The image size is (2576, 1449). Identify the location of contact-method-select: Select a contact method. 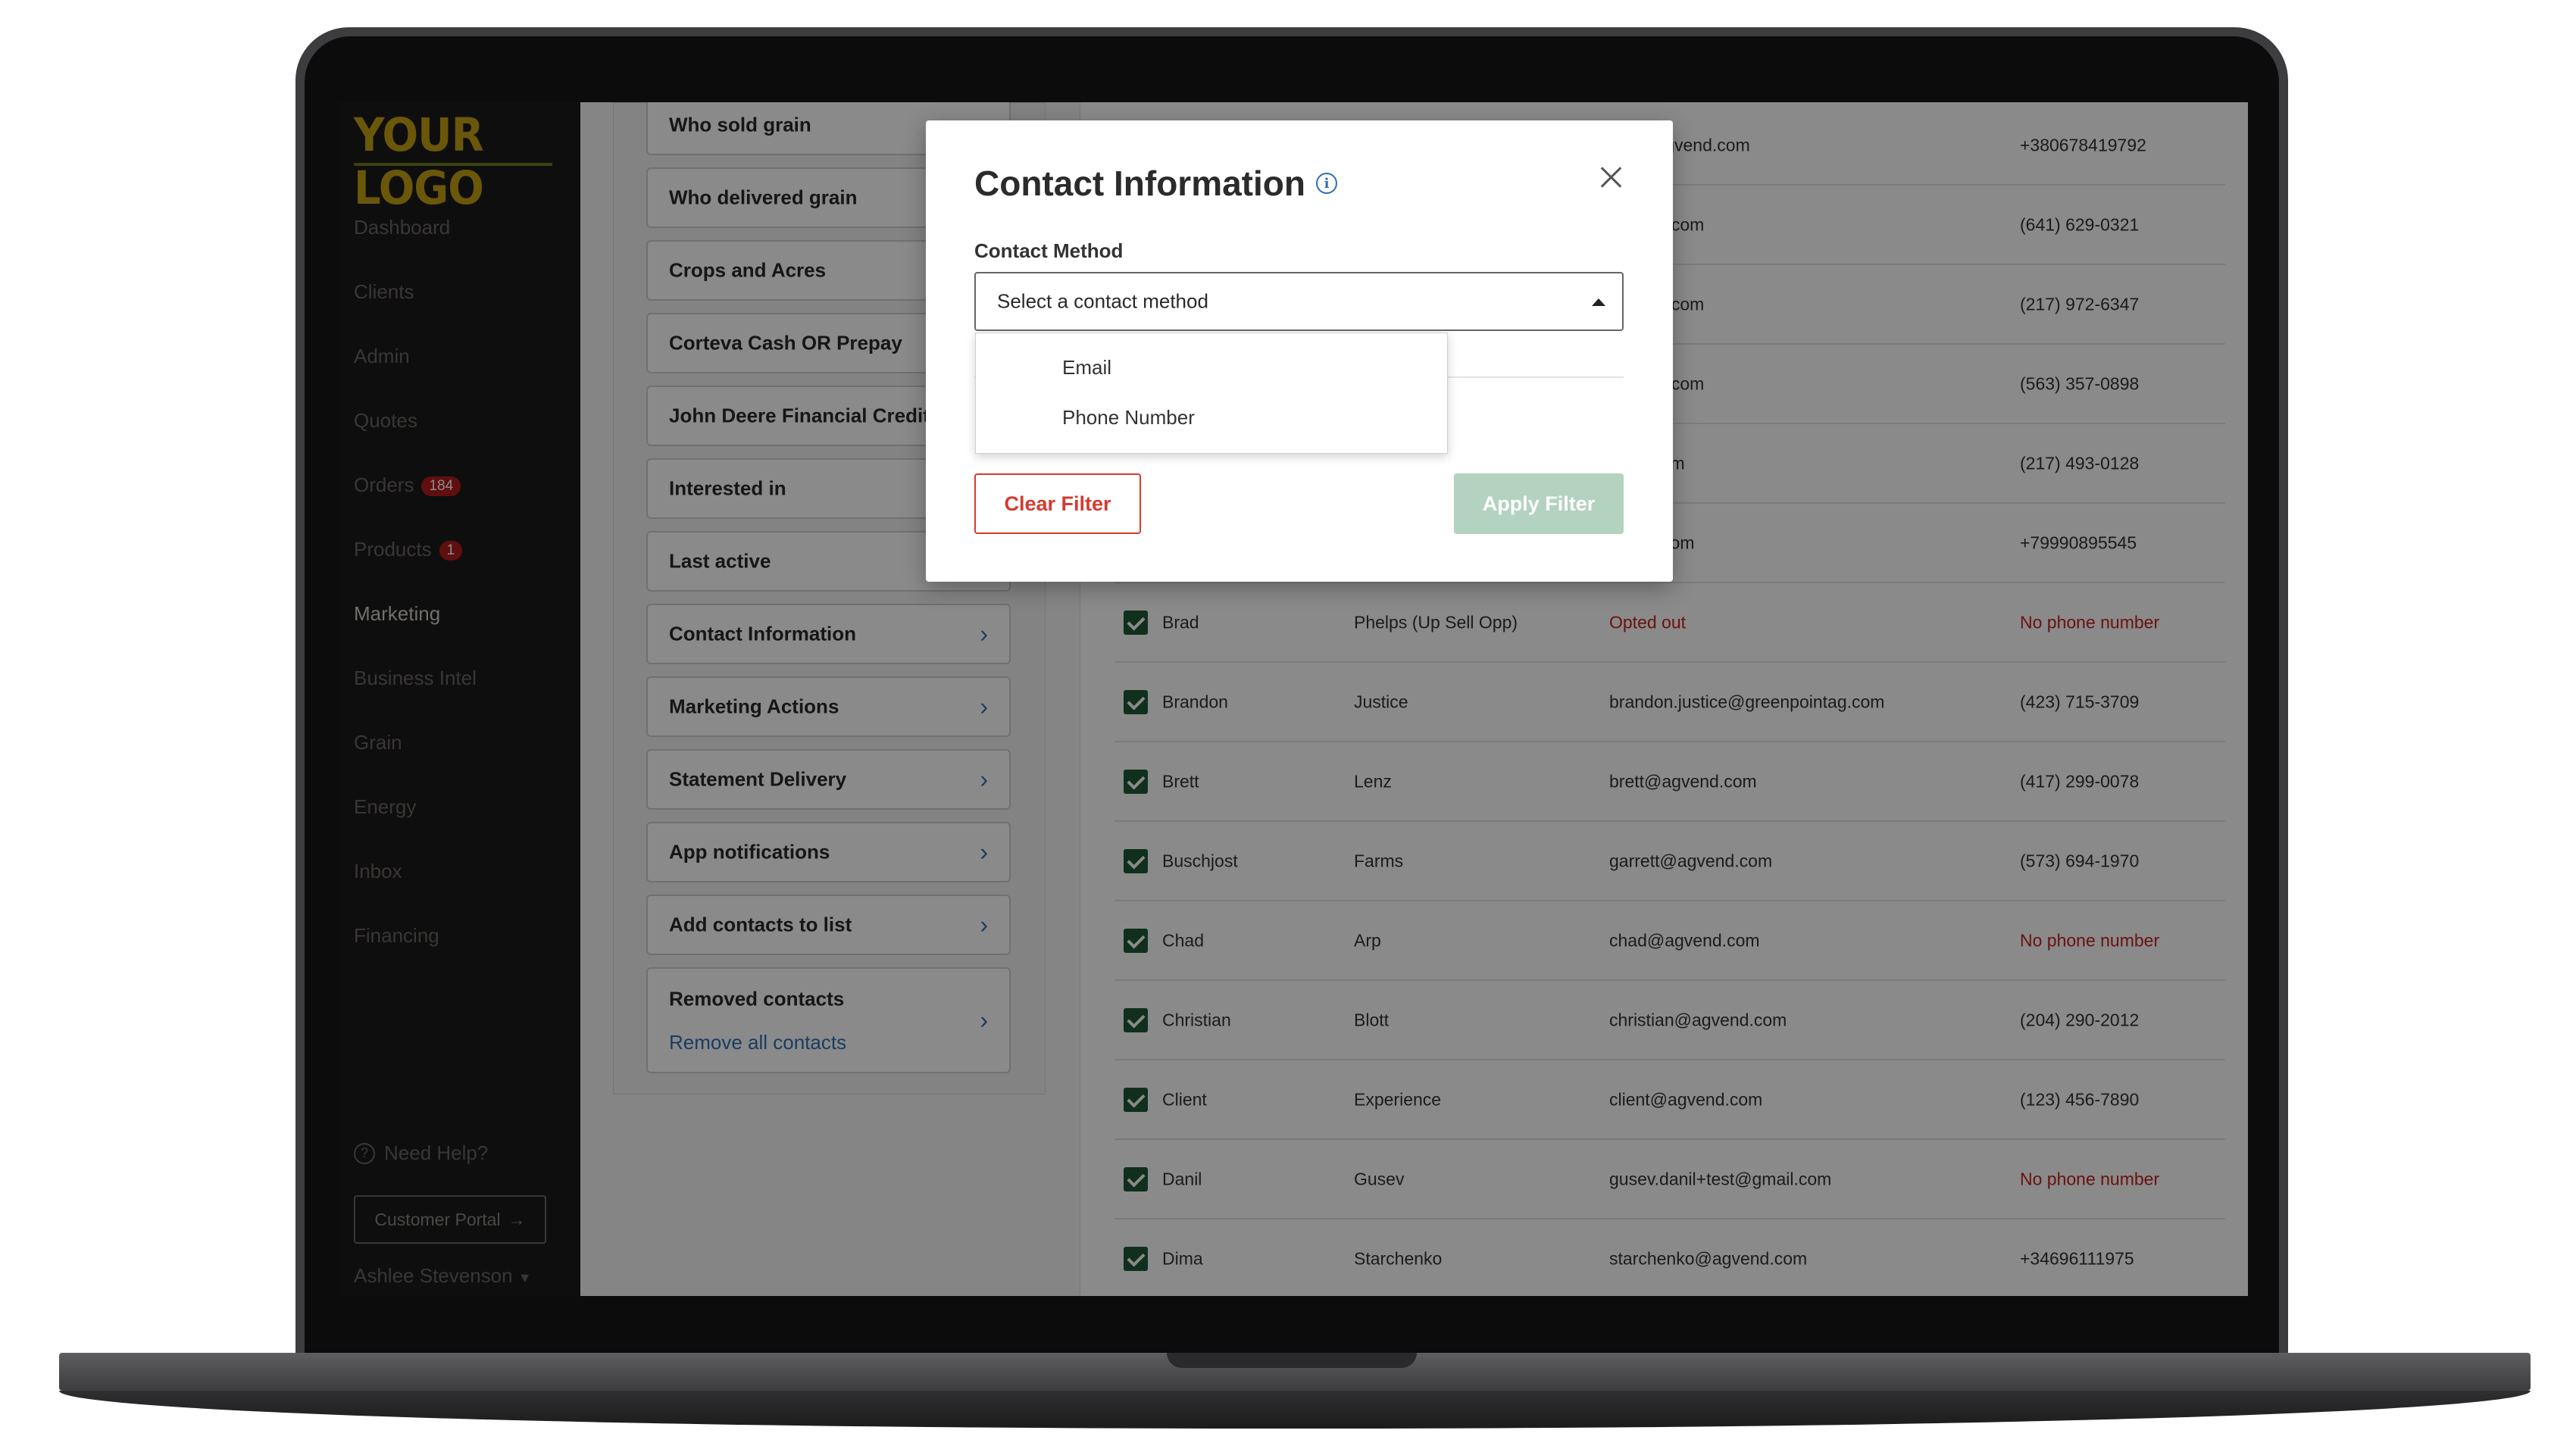
(1299, 301).